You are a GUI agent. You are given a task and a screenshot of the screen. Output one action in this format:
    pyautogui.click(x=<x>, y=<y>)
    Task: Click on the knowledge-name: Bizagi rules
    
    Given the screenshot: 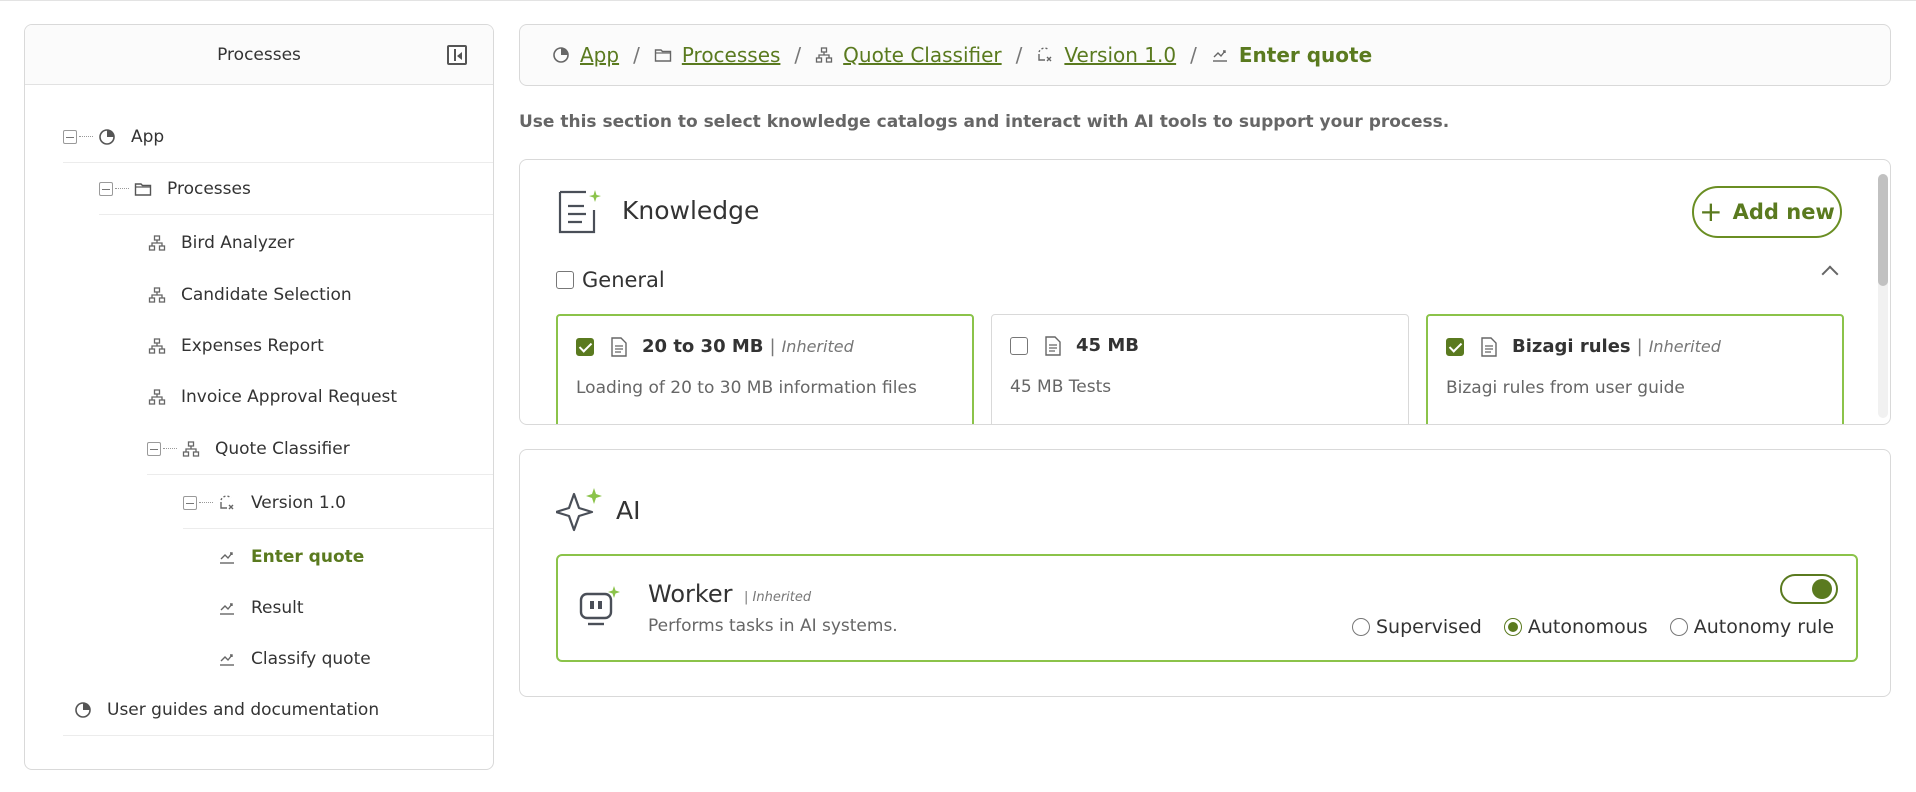 What is the action you would take?
    pyautogui.click(x=1571, y=346)
    